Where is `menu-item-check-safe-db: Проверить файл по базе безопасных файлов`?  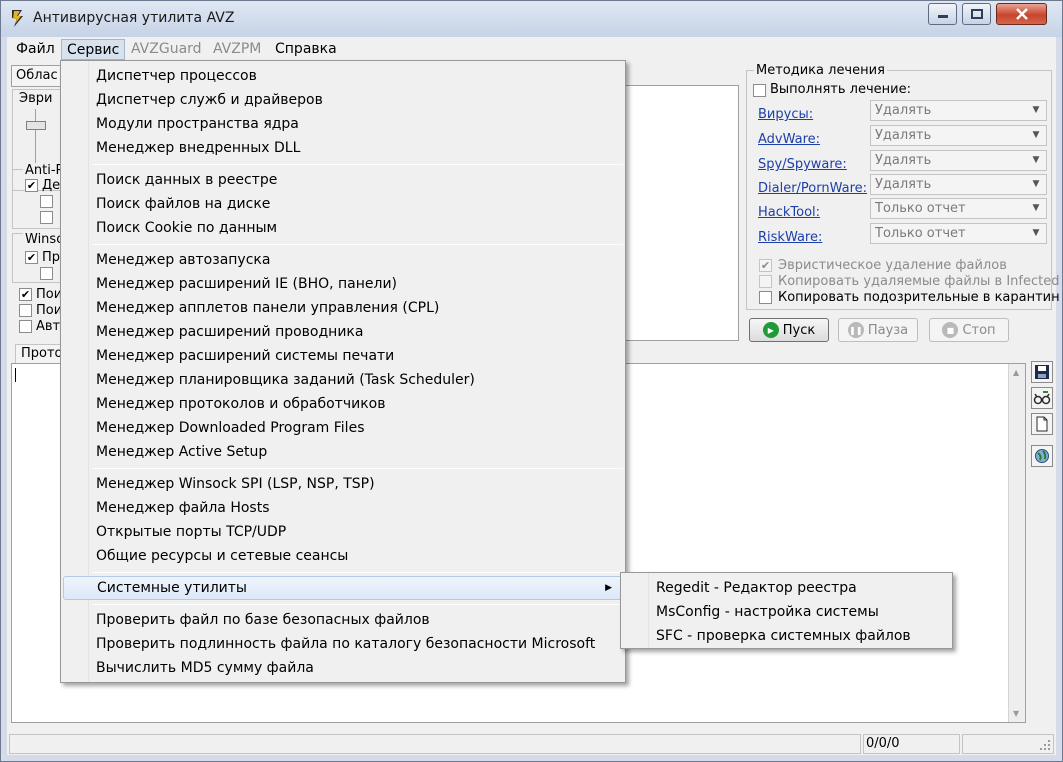
menu-item-check-safe-db: Проверить файл по базе безопасных файлов is located at coordinates (343, 620).